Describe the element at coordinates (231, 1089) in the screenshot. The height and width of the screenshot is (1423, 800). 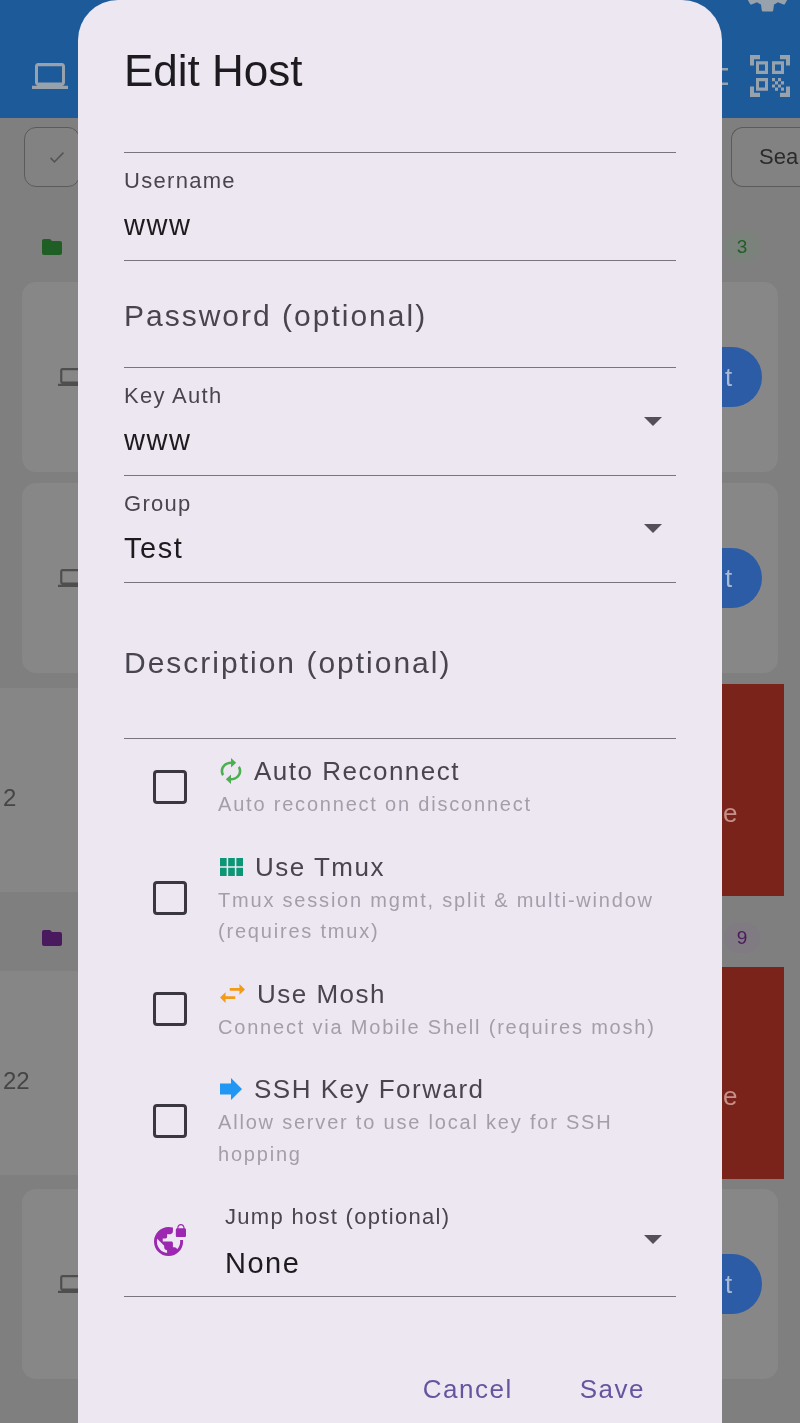
I see `arrow-right-icon` at that location.